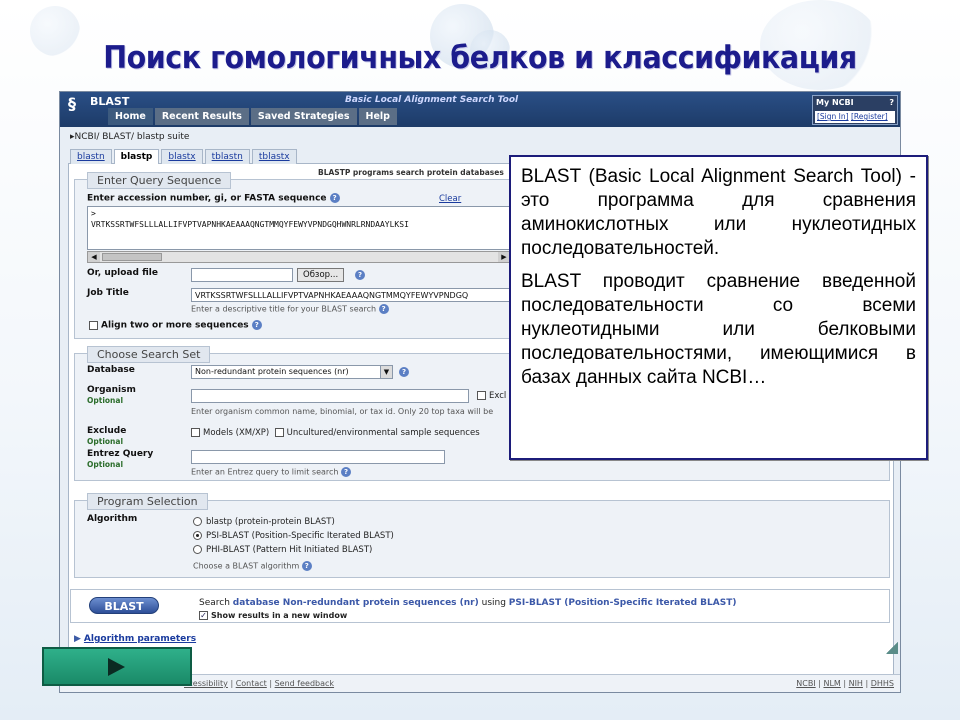  I want to click on scroll-left-icon: ◀, so click(94, 257).